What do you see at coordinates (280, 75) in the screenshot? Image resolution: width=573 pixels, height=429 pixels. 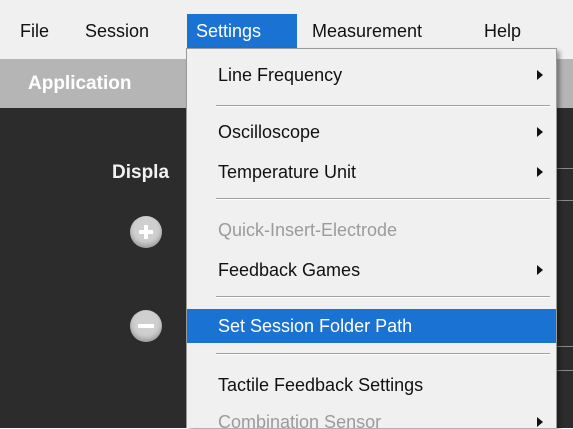 I see `menu-item-label: Line Frequency` at bounding box center [280, 75].